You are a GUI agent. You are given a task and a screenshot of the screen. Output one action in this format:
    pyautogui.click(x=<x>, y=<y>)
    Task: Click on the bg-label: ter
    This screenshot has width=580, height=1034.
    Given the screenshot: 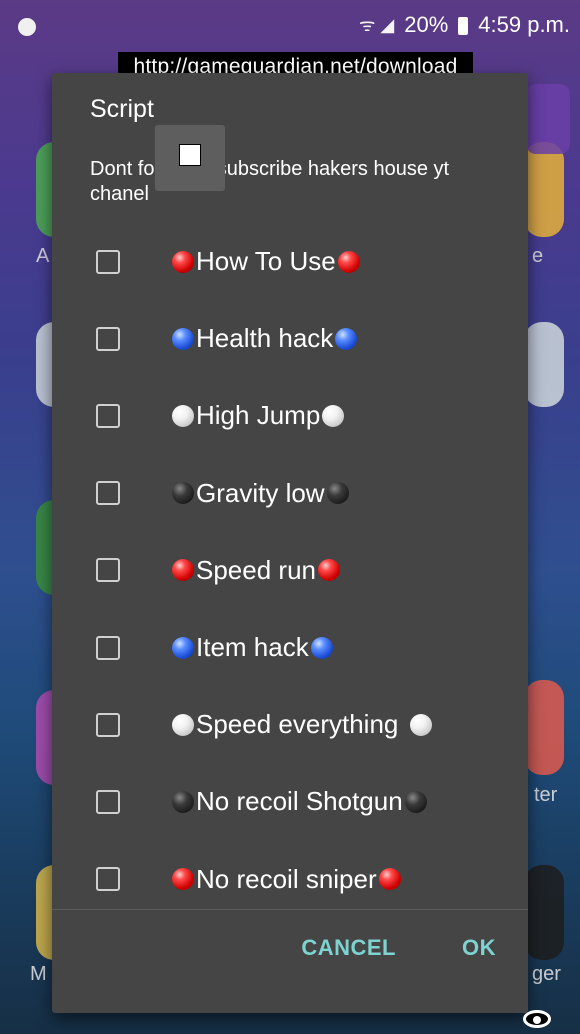 What is the action you would take?
    pyautogui.click(x=546, y=795)
    